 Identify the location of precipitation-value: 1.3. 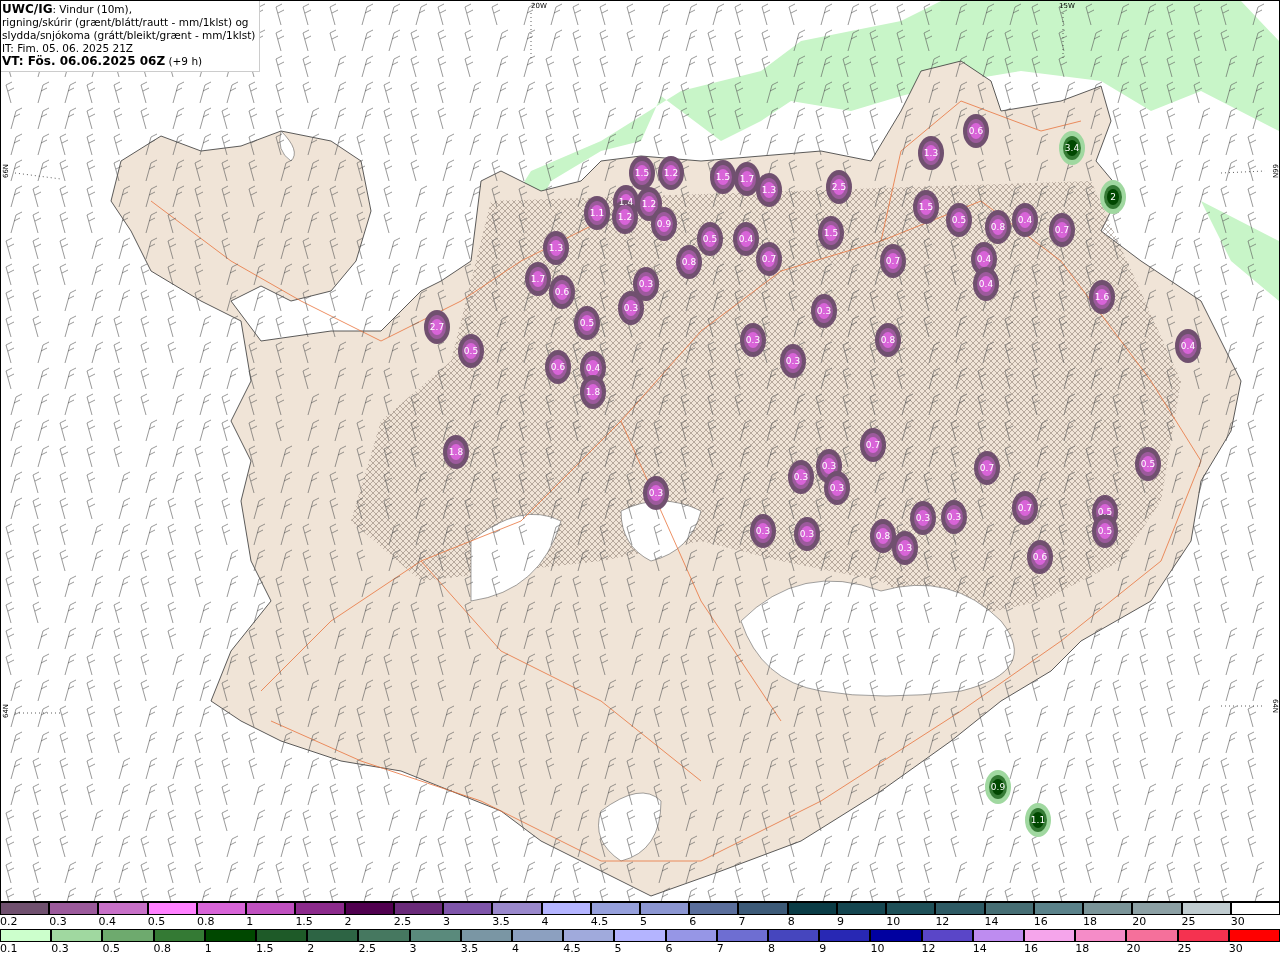
(556, 248).